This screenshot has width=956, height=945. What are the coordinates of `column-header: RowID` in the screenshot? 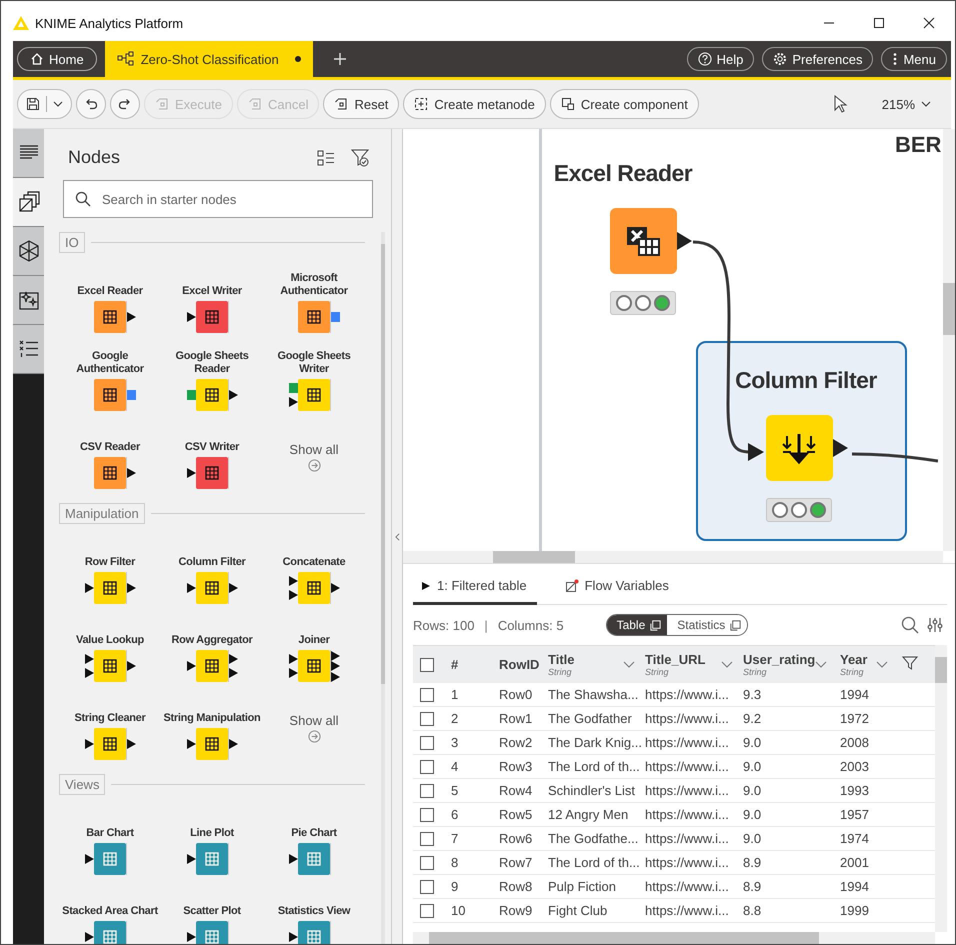 It's located at (519, 664).